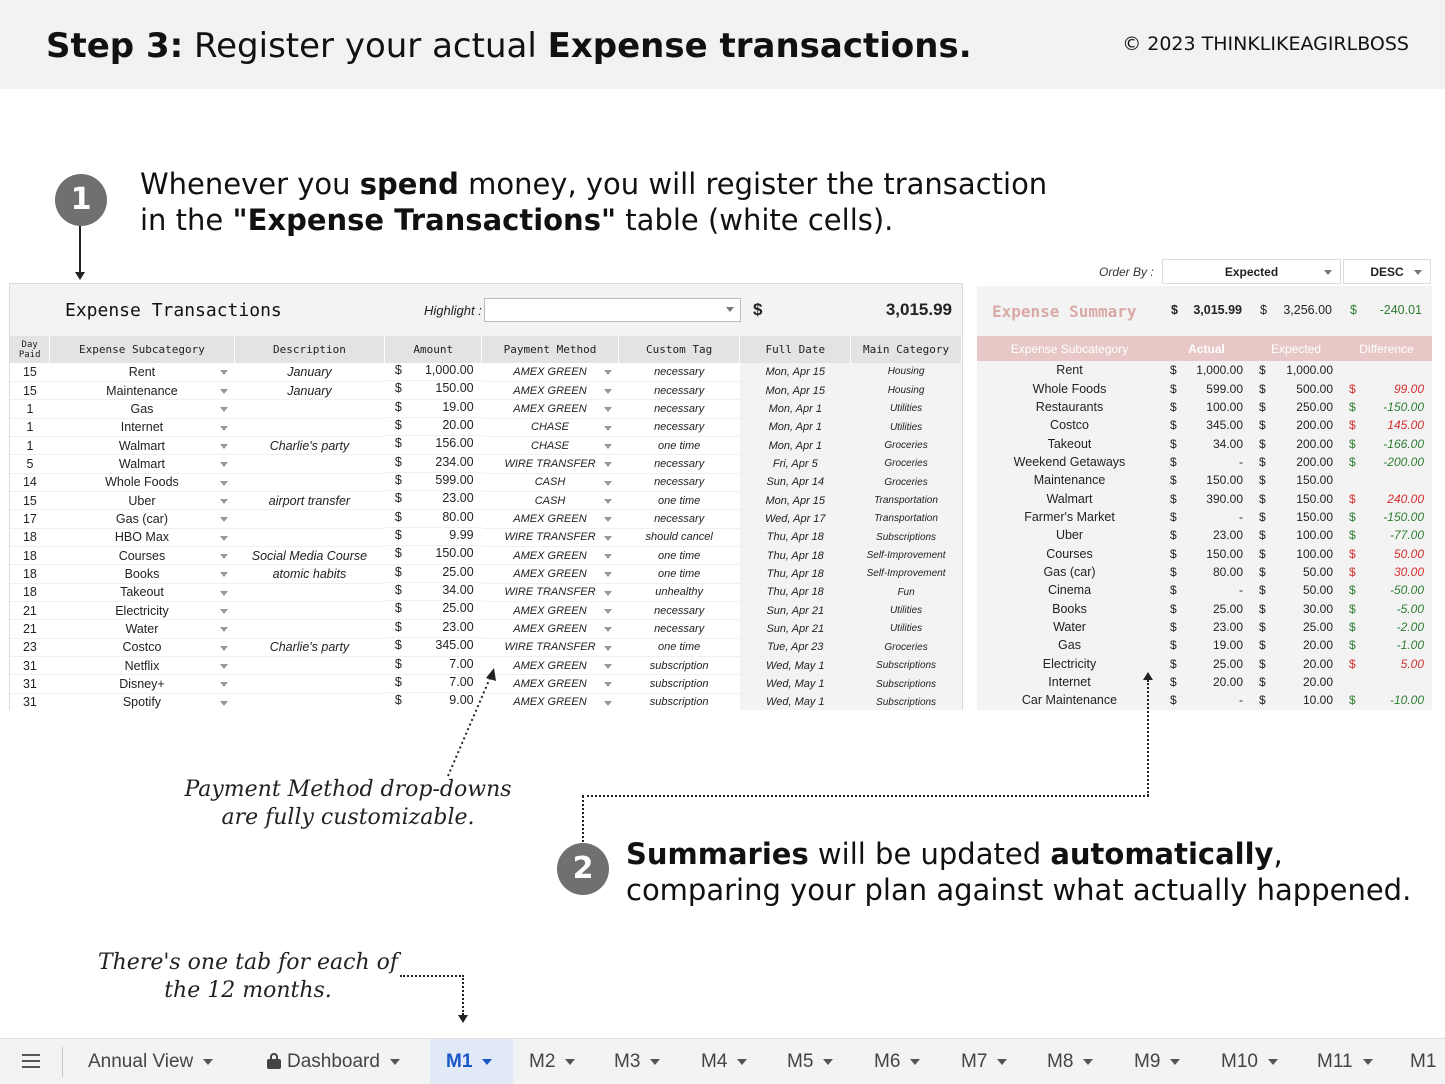  Describe the element at coordinates (1074, 1061) in the screenshot. I see `tab-m8: M8` at that location.